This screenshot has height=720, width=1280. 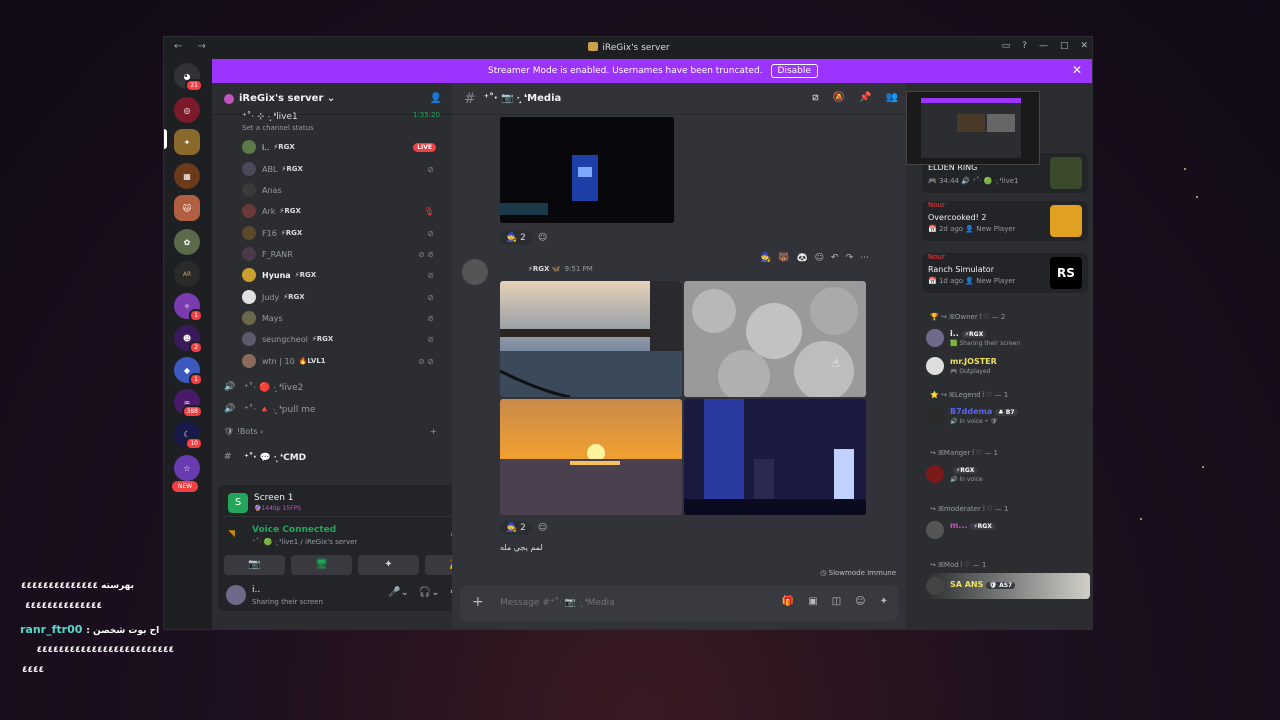 What do you see at coordinates (865, 97) in the screenshot?
I see `pin-icon: 📌` at bounding box center [865, 97].